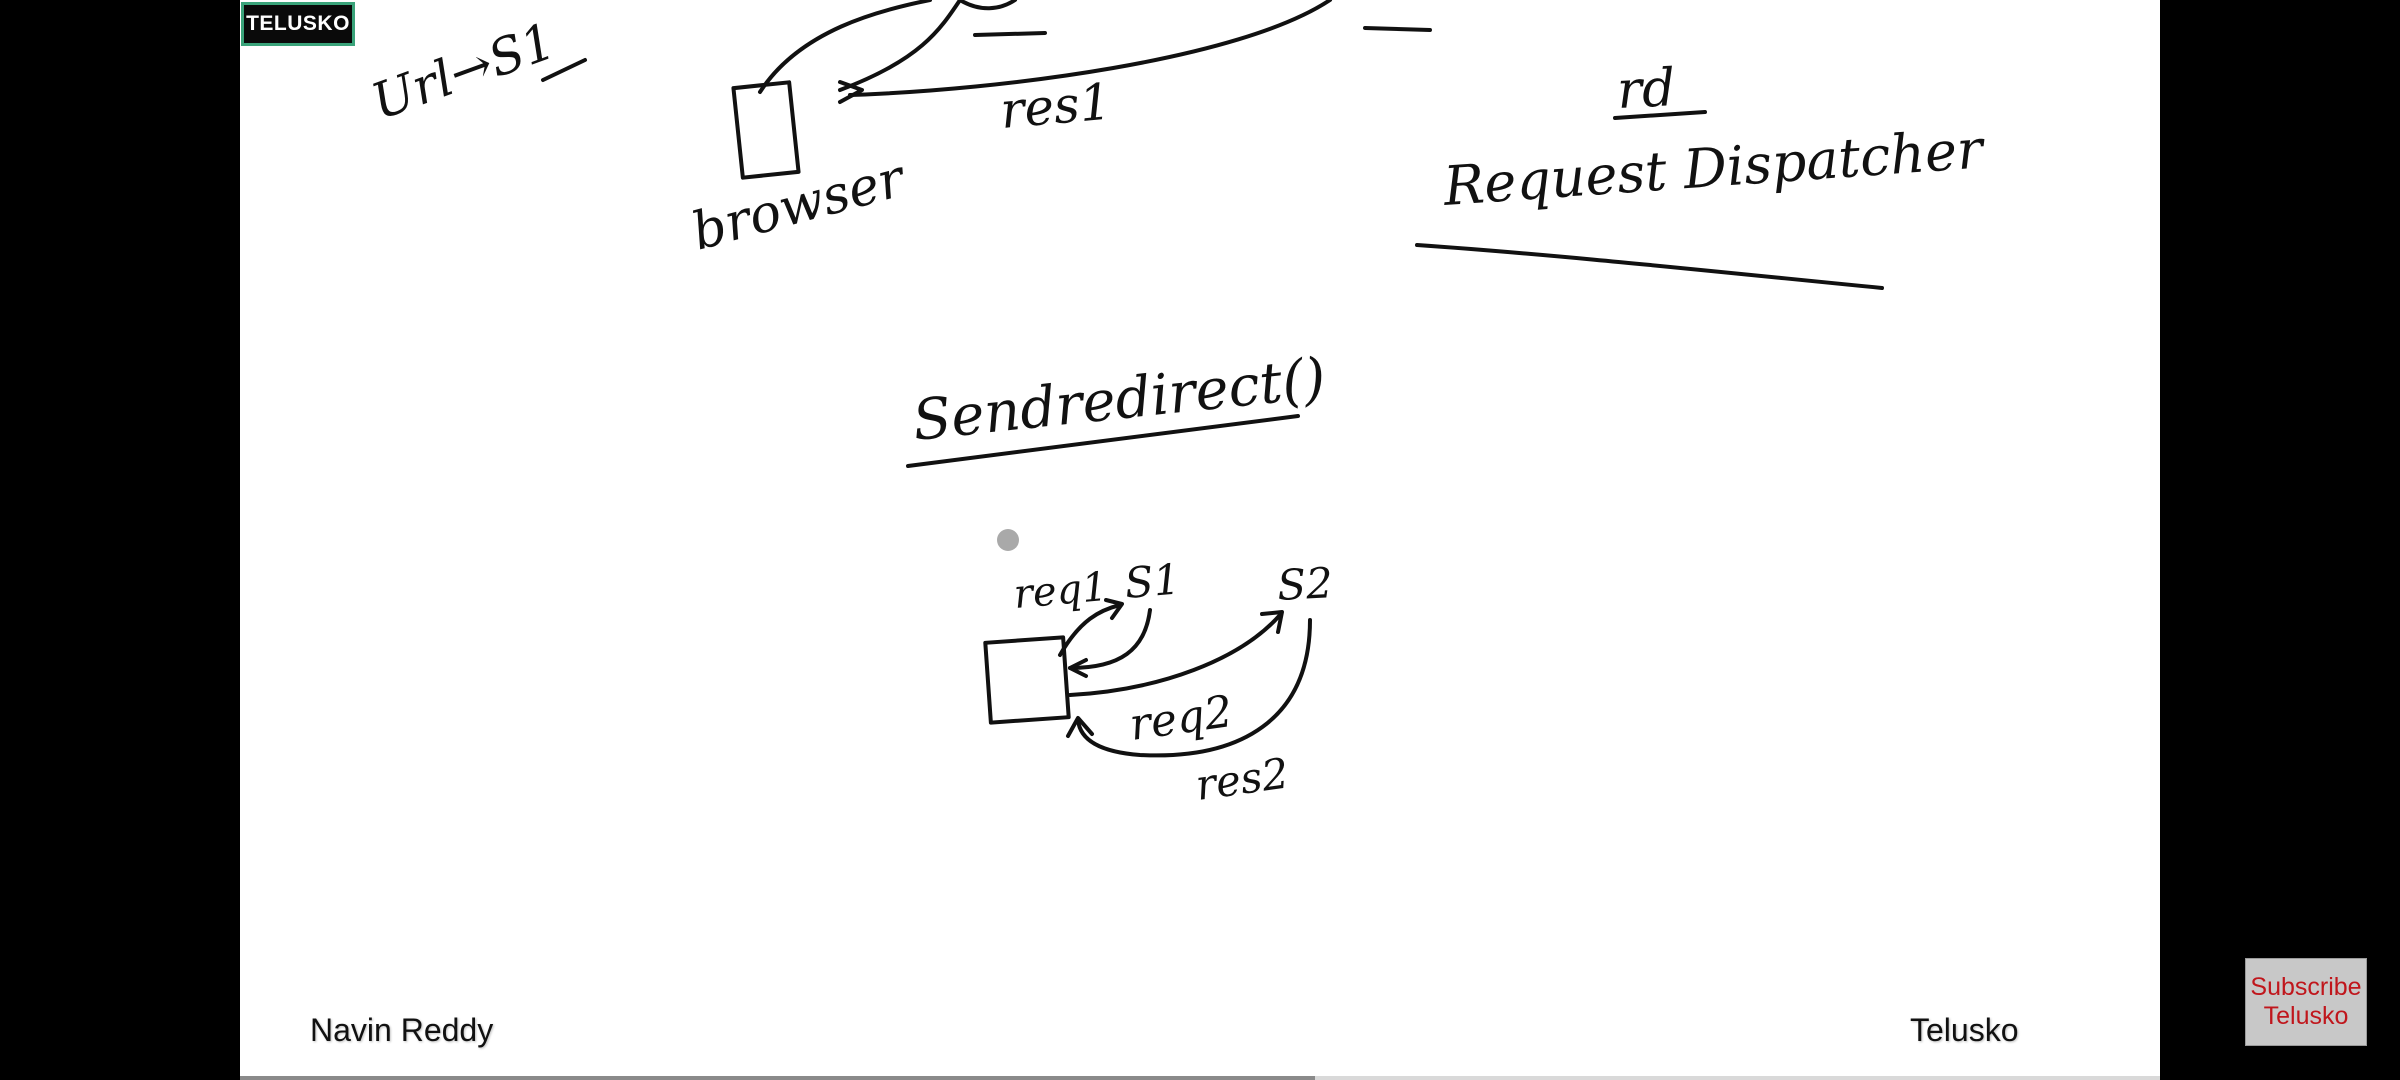  I want to click on s2-label: S2, so click(1305, 584).